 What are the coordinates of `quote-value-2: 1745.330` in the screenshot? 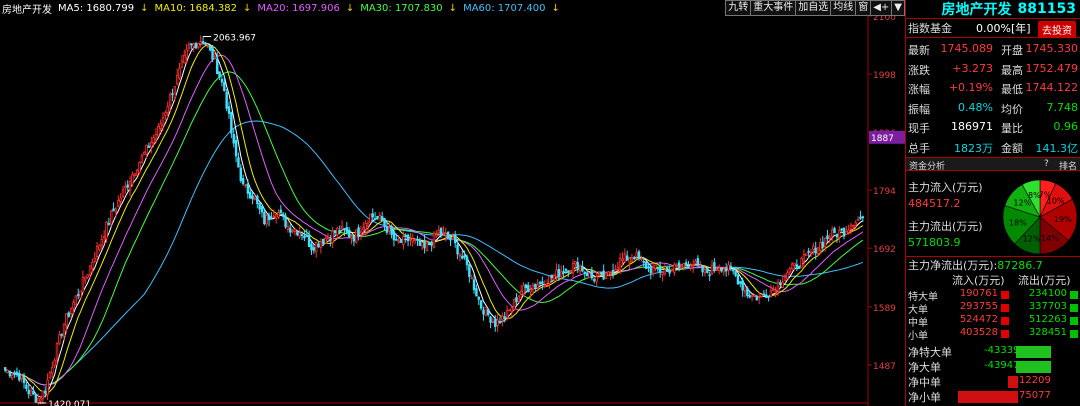 It's located at (1052, 48).